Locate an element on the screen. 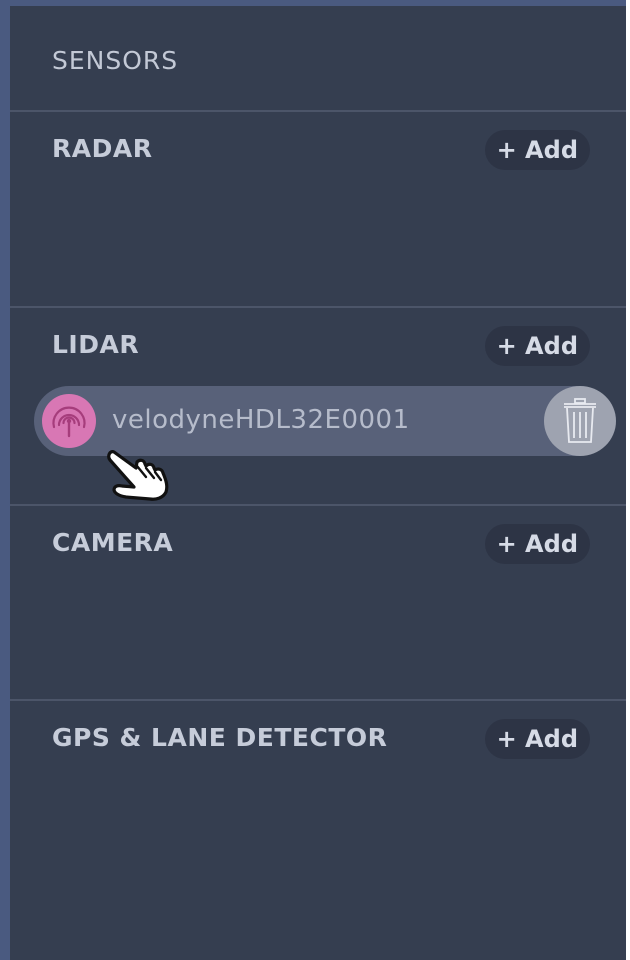  delete-sensor-button is located at coordinates (580, 421).